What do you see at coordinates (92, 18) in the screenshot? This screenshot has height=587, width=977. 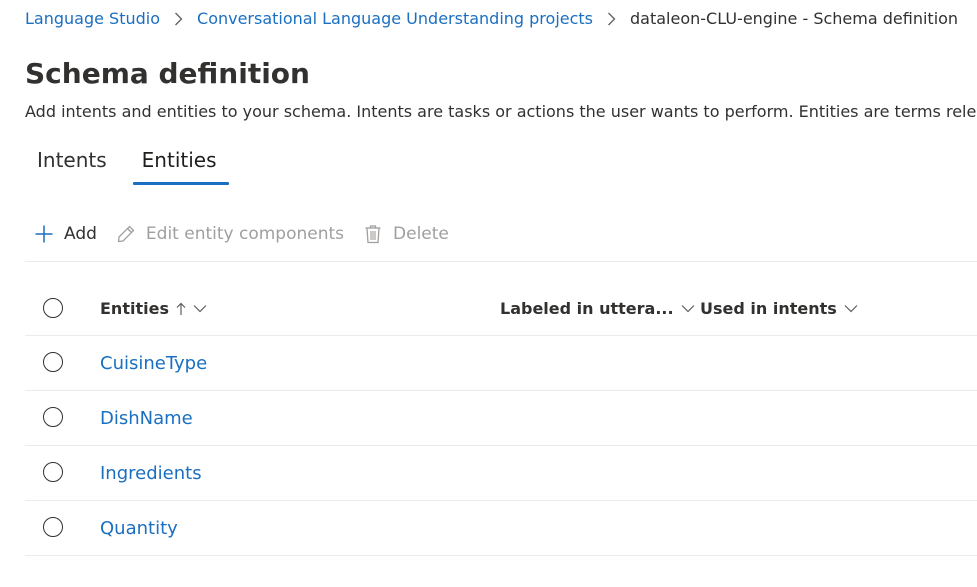 I see `breadcrumb-language-studio: Language Studio` at bounding box center [92, 18].